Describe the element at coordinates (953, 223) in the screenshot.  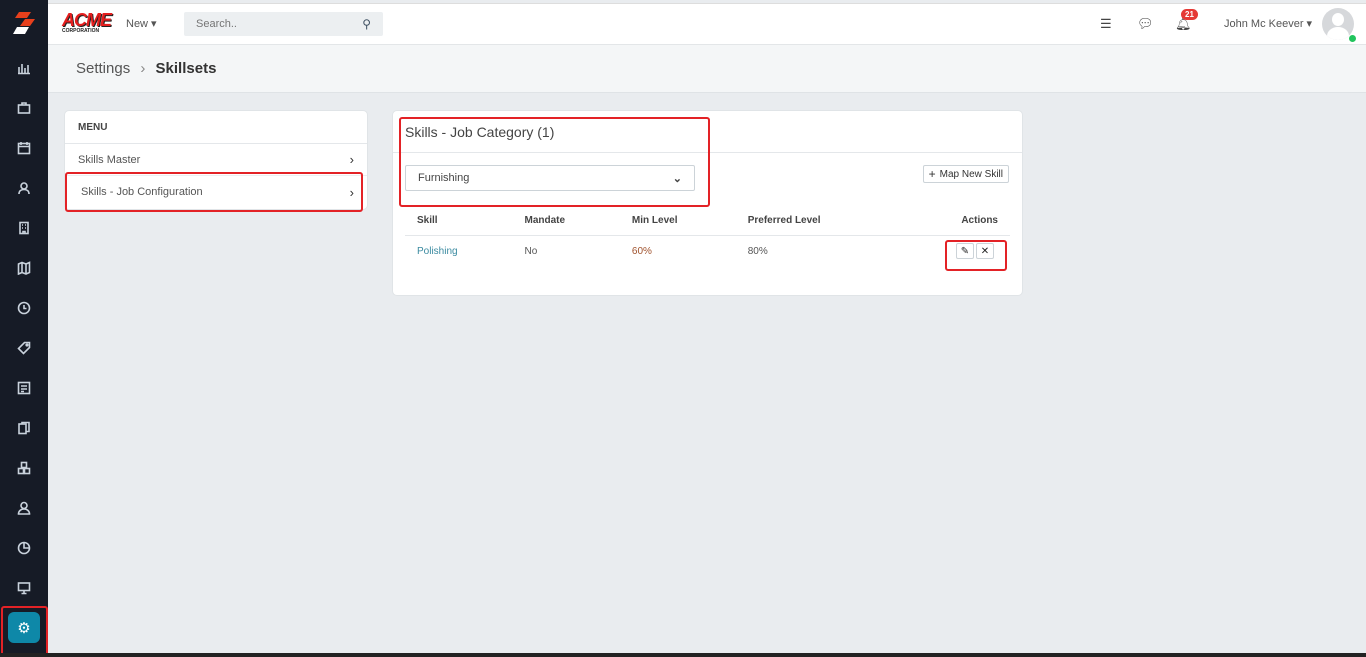
I see `col-actions: Actions` at that location.